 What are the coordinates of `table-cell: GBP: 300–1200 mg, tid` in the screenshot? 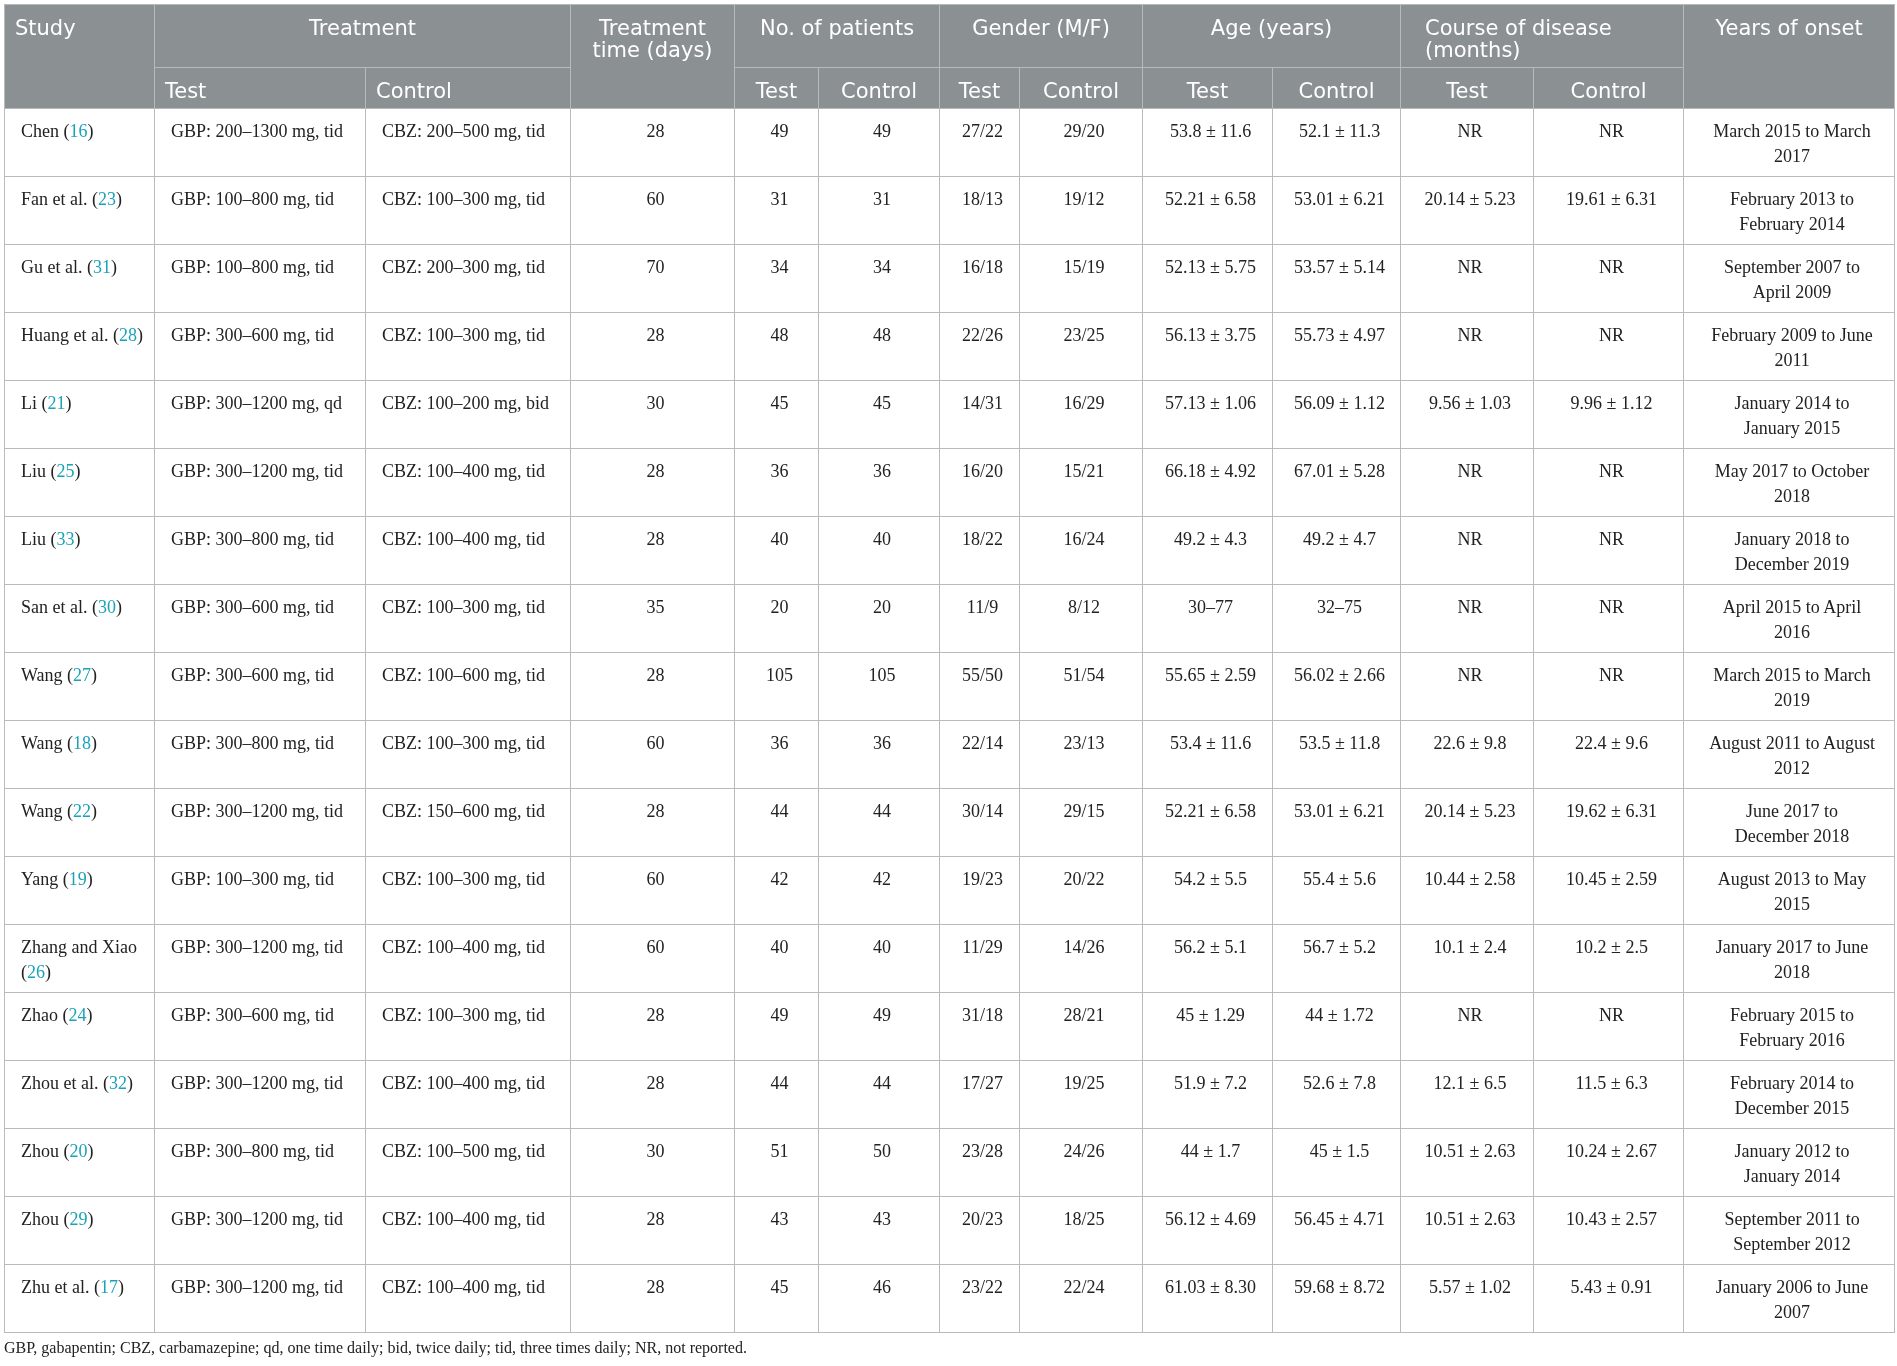 It's located at (260, 482).